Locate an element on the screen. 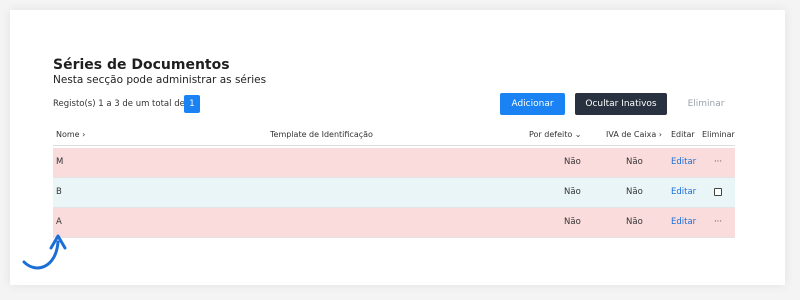 The image size is (800, 300). column-header-iva: IVA de Caixa › is located at coordinates (634, 134).